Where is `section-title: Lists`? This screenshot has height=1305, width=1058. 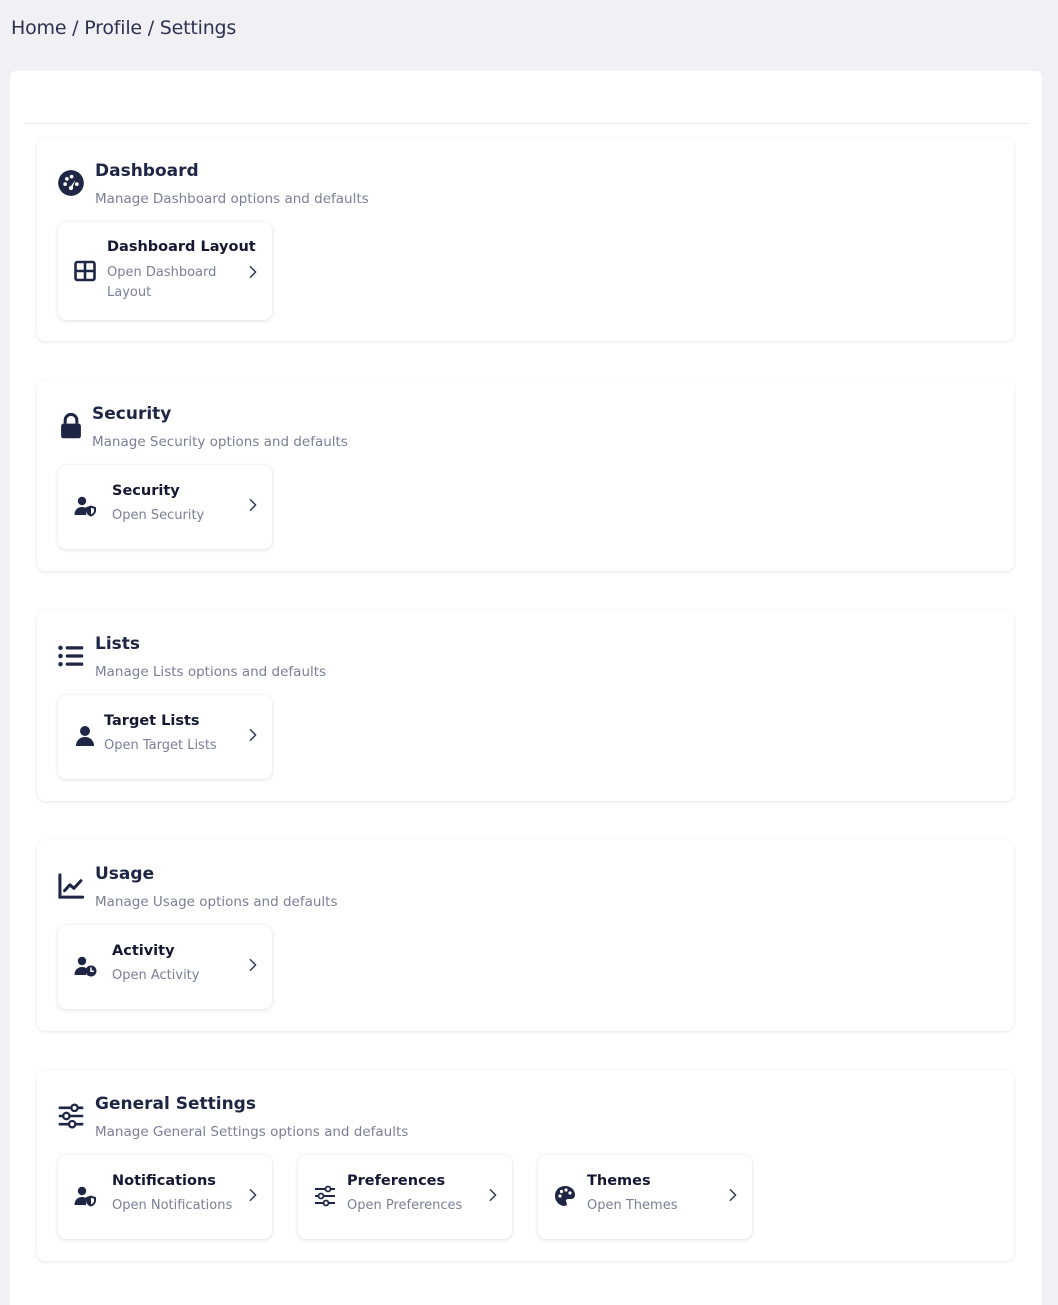 section-title: Lists is located at coordinates (118, 644).